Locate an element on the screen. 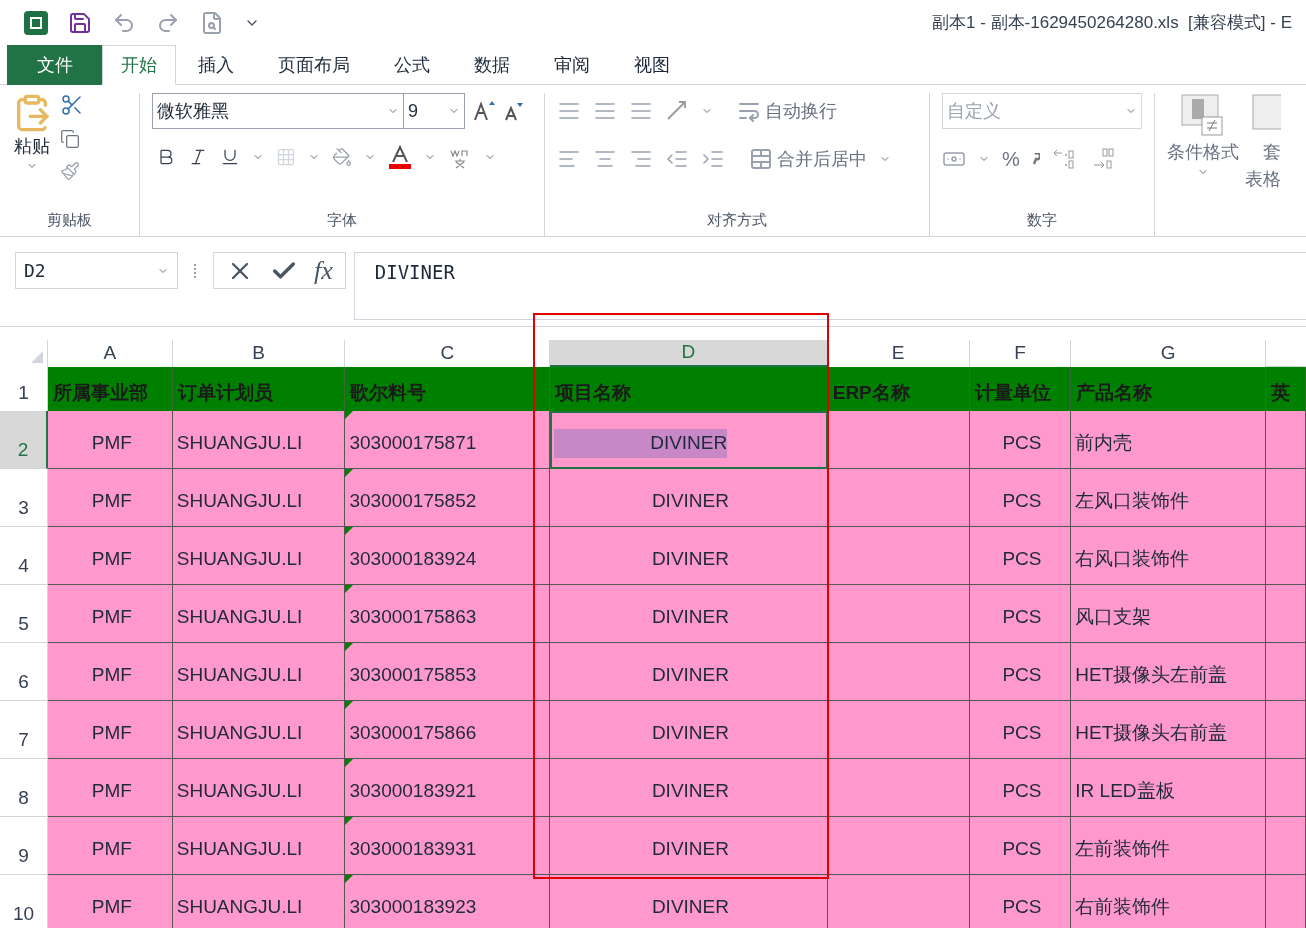 This screenshot has height=928, width=1306. copy-icon is located at coordinates (70, 139).